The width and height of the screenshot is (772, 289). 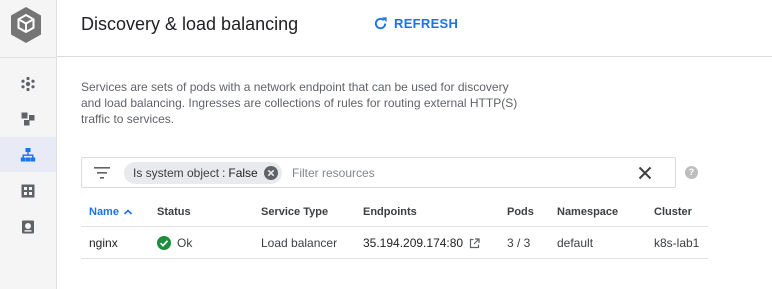 I want to click on service-name-link: nginx, so click(x=103, y=243).